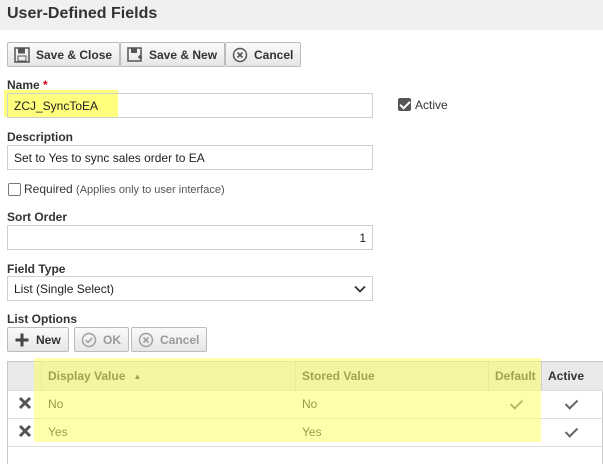 The image size is (603, 464). Describe the element at coordinates (82, 13) in the screenshot. I see `page-title: User-Defined Fields` at that location.